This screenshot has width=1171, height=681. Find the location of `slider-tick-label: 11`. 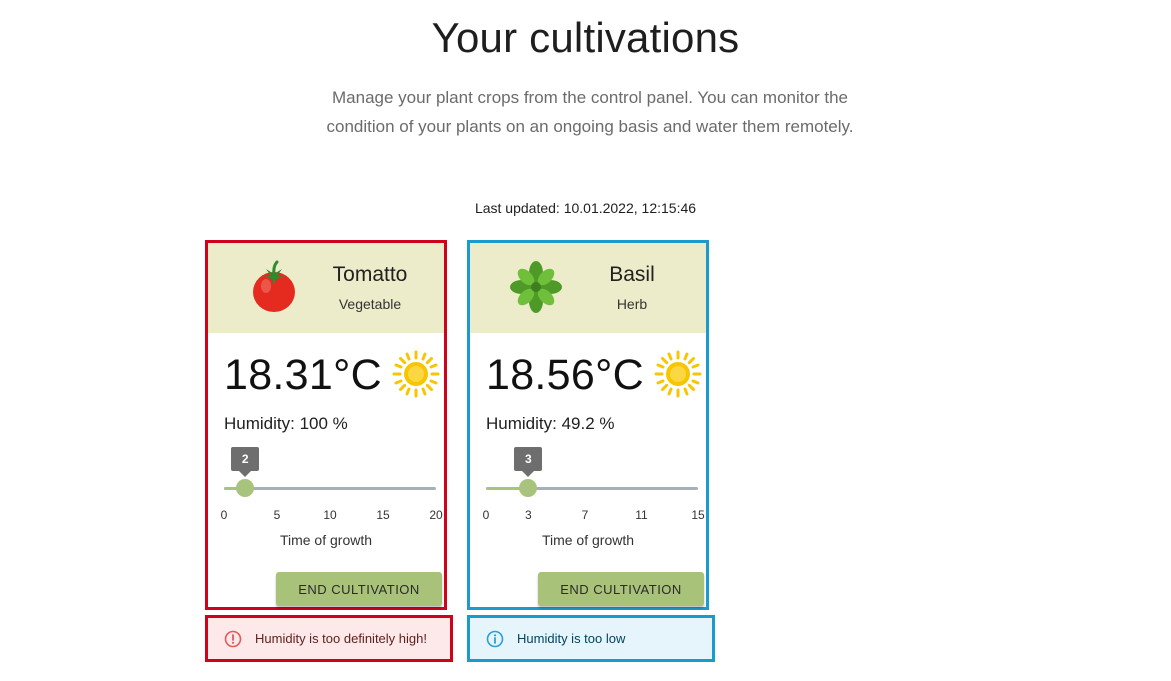

slider-tick-label: 11 is located at coordinates (641, 515).